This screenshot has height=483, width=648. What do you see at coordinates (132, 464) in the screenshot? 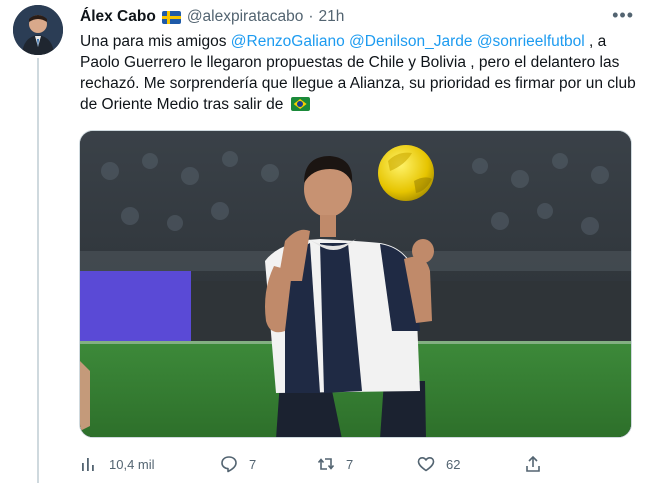
I see `views-count: 10,4 mil` at bounding box center [132, 464].